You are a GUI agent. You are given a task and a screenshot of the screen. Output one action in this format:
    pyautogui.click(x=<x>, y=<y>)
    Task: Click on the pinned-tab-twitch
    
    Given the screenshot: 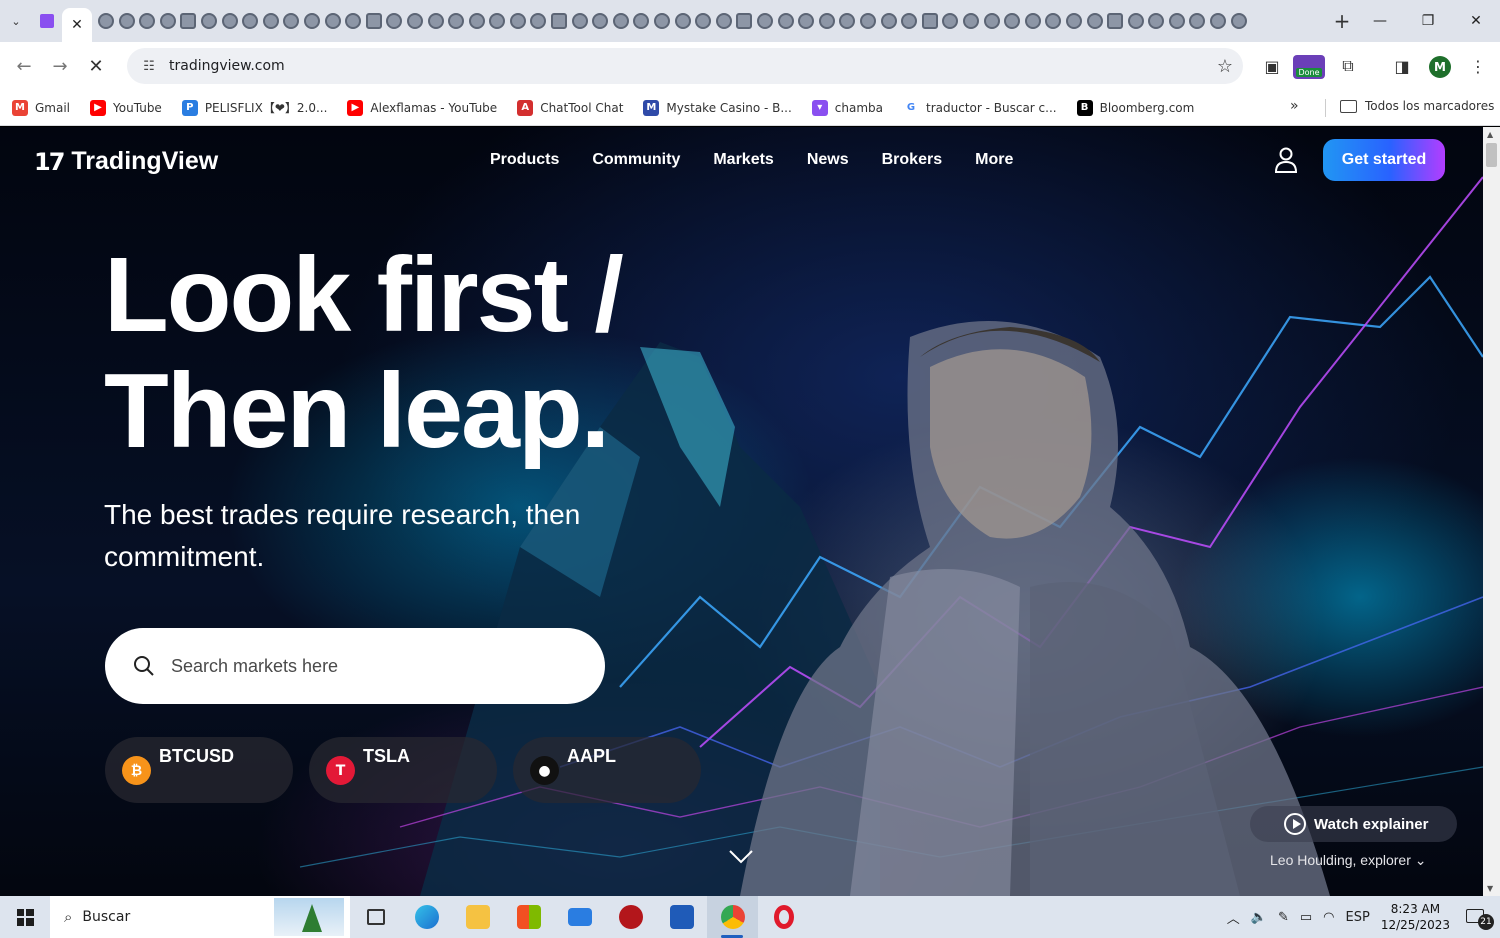 What is the action you would take?
    pyautogui.click(x=47, y=21)
    